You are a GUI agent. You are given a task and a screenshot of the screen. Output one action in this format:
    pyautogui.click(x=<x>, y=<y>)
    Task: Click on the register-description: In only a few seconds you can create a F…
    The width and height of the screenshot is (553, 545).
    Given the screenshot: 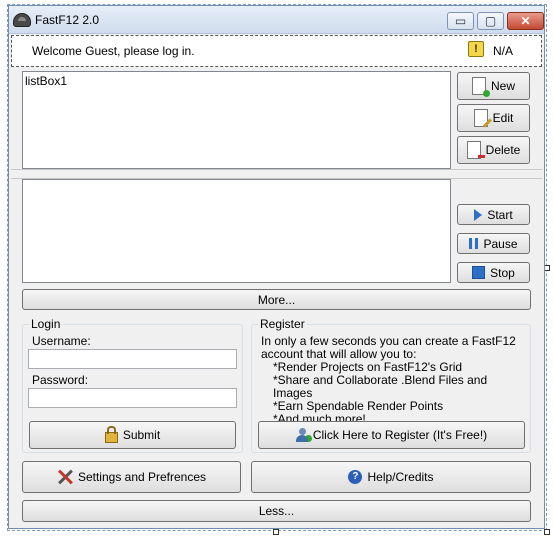 What is the action you would take?
    pyautogui.click(x=394, y=380)
    